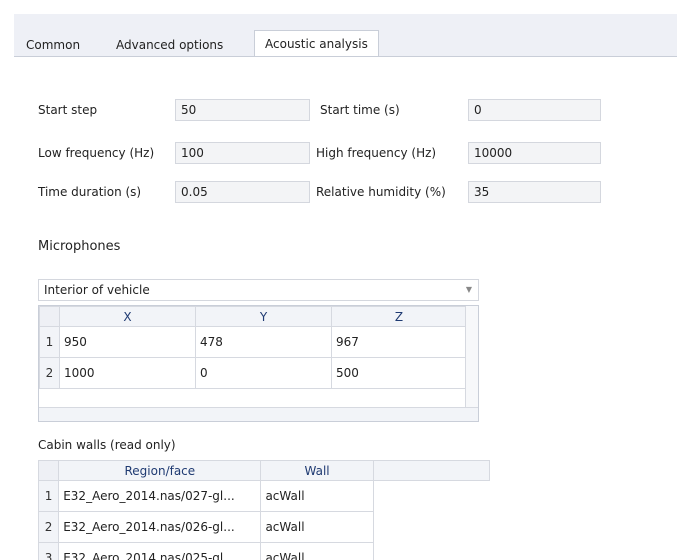 This screenshot has width=677, height=560. Describe the element at coordinates (360, 110) in the screenshot. I see `start-time-label: Start time (s)` at that location.